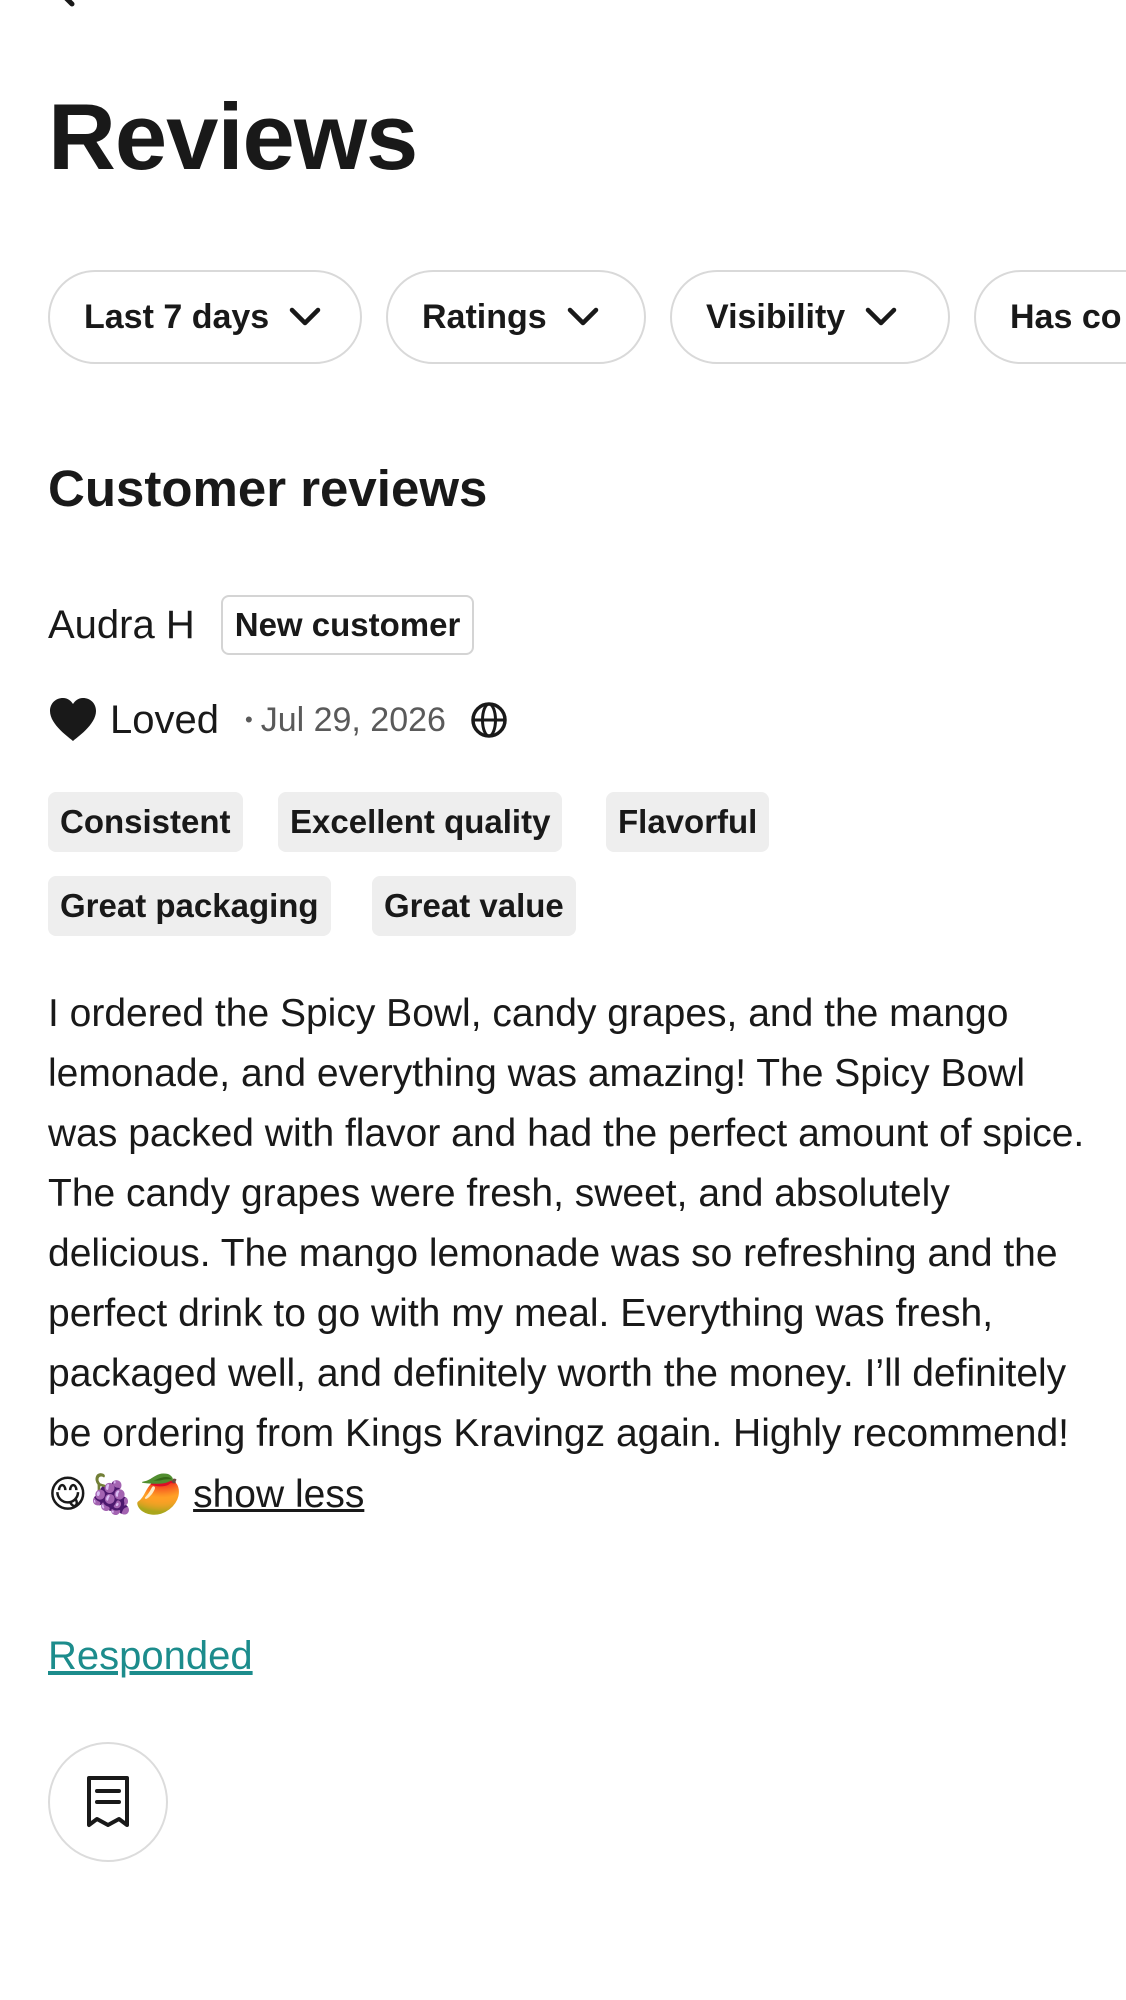  I want to click on filter-label: Has co, so click(1066, 316).